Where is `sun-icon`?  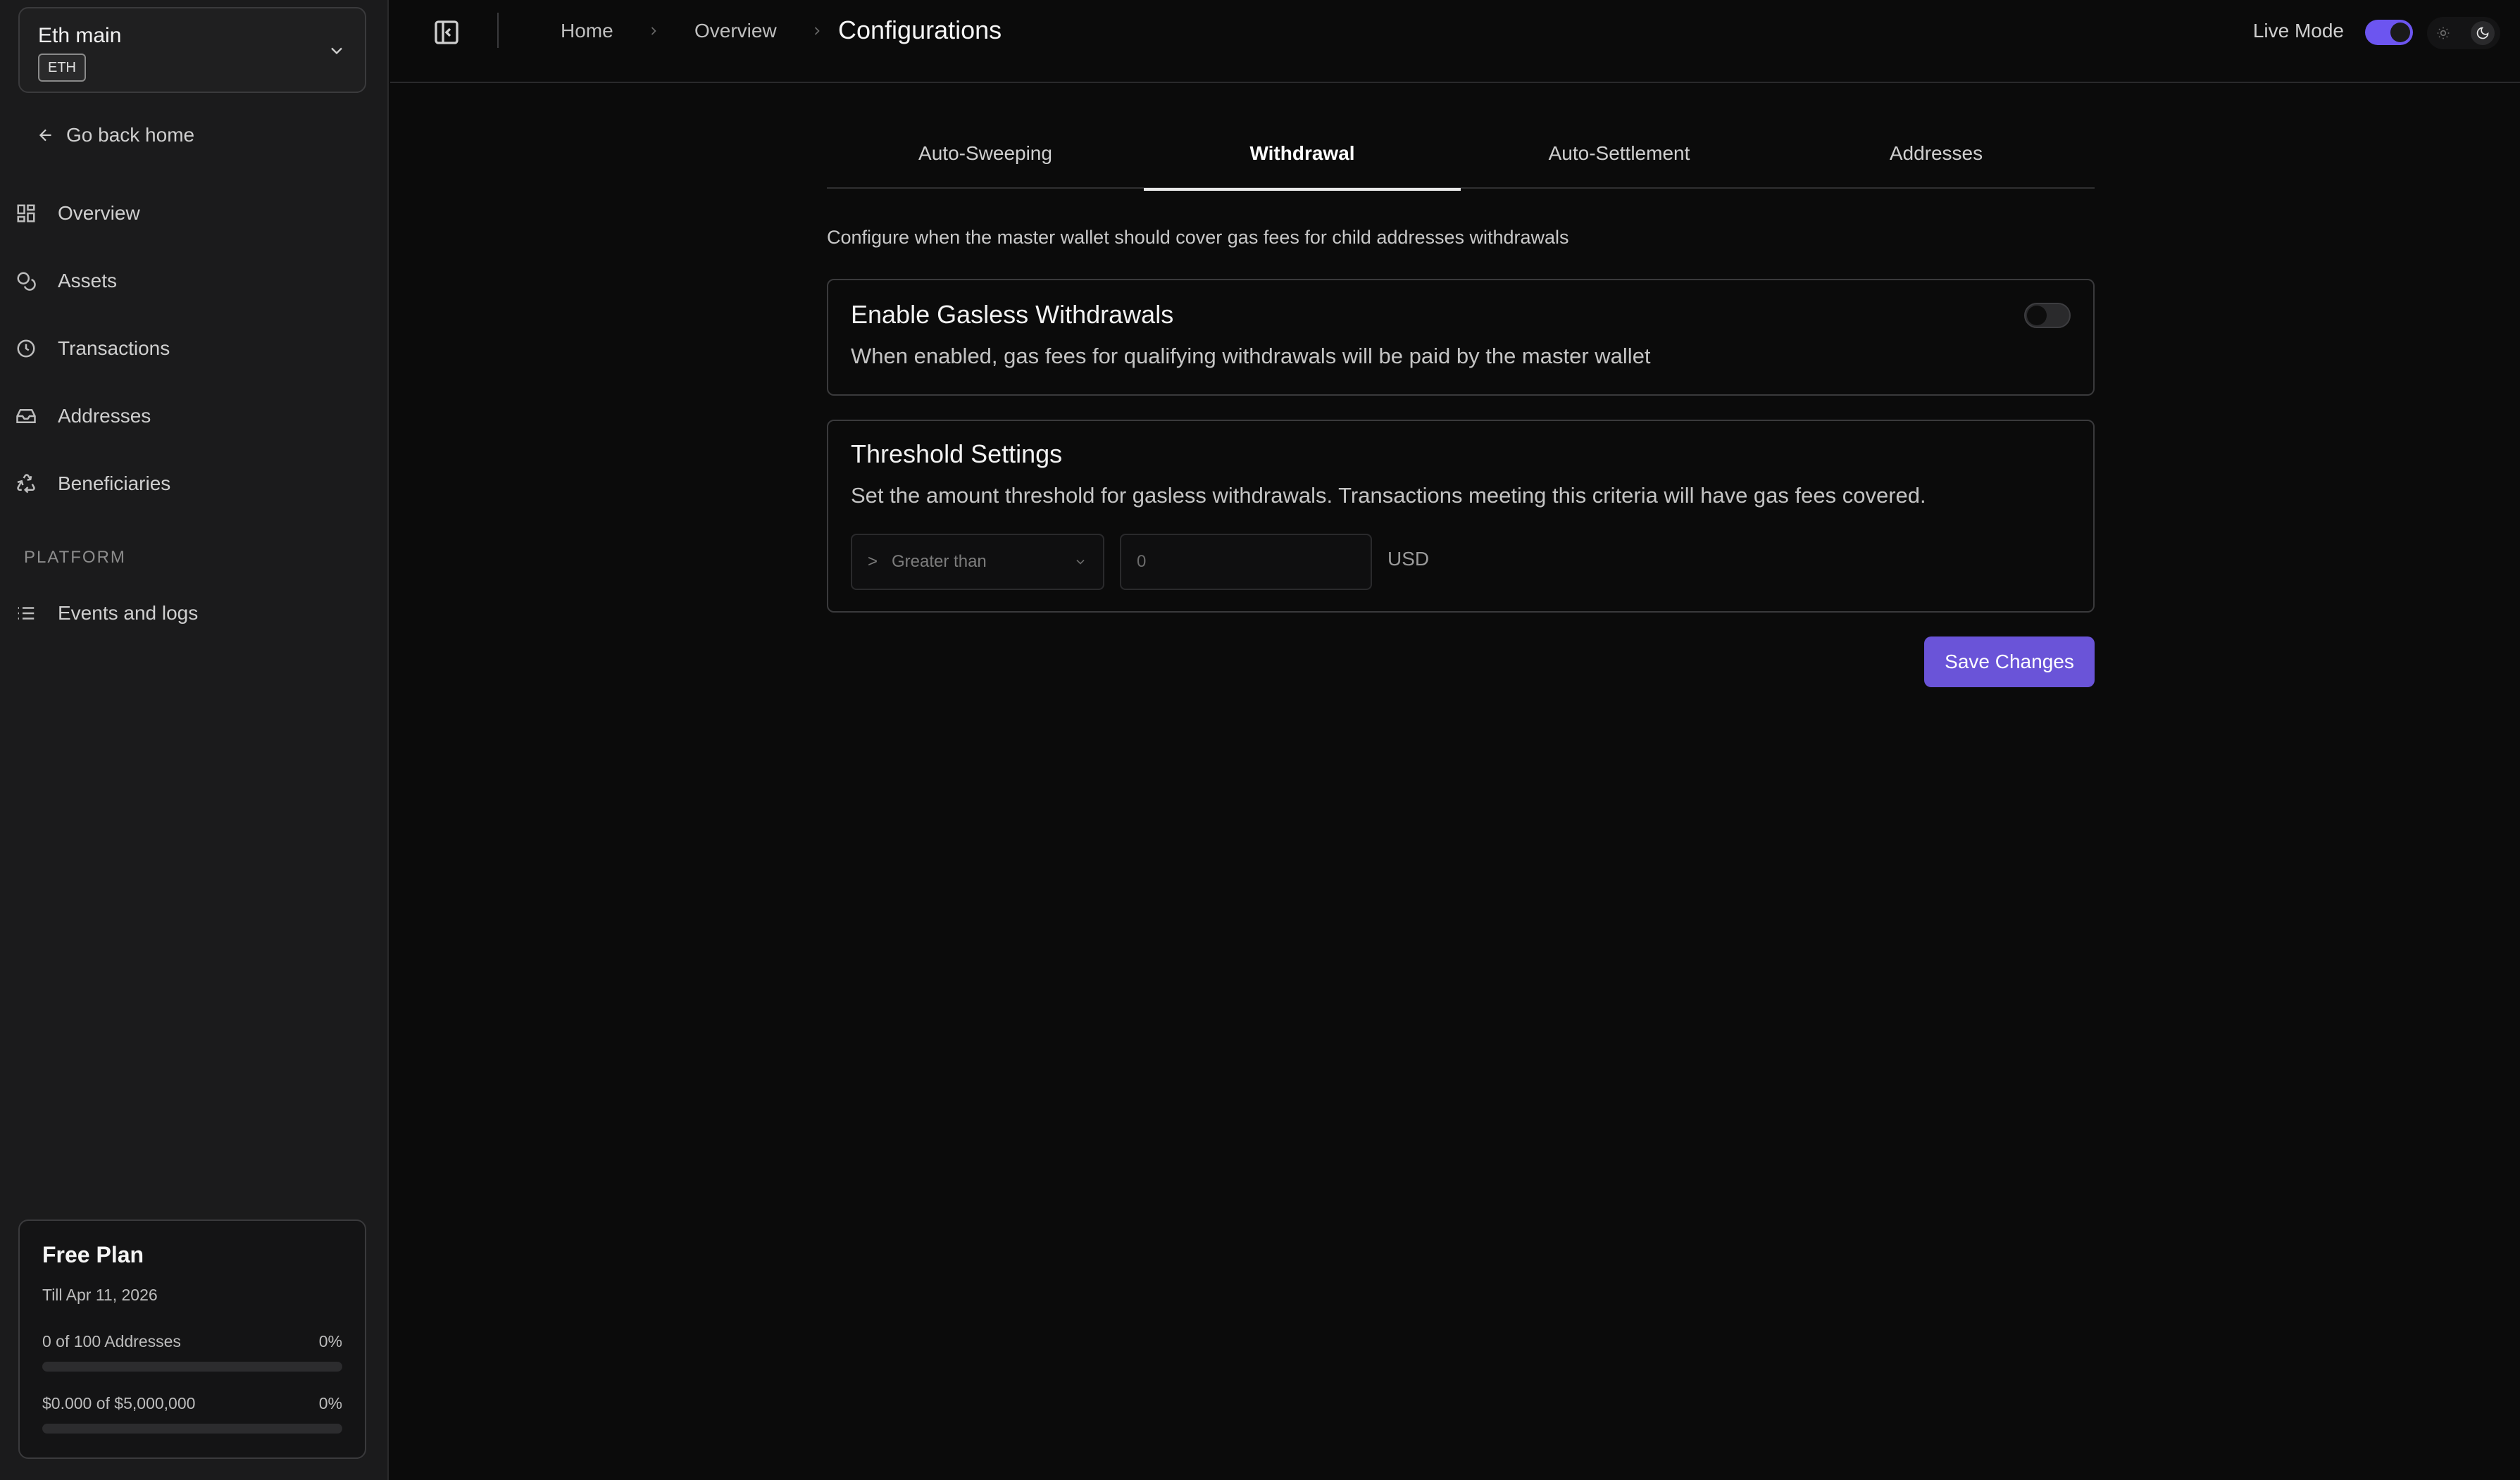
sun-icon is located at coordinates (2444, 33).